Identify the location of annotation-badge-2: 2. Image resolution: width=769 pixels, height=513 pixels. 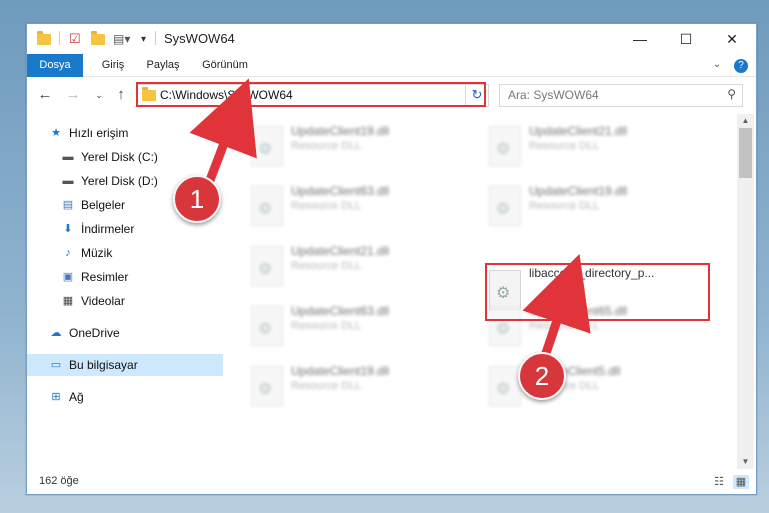
(542, 376).